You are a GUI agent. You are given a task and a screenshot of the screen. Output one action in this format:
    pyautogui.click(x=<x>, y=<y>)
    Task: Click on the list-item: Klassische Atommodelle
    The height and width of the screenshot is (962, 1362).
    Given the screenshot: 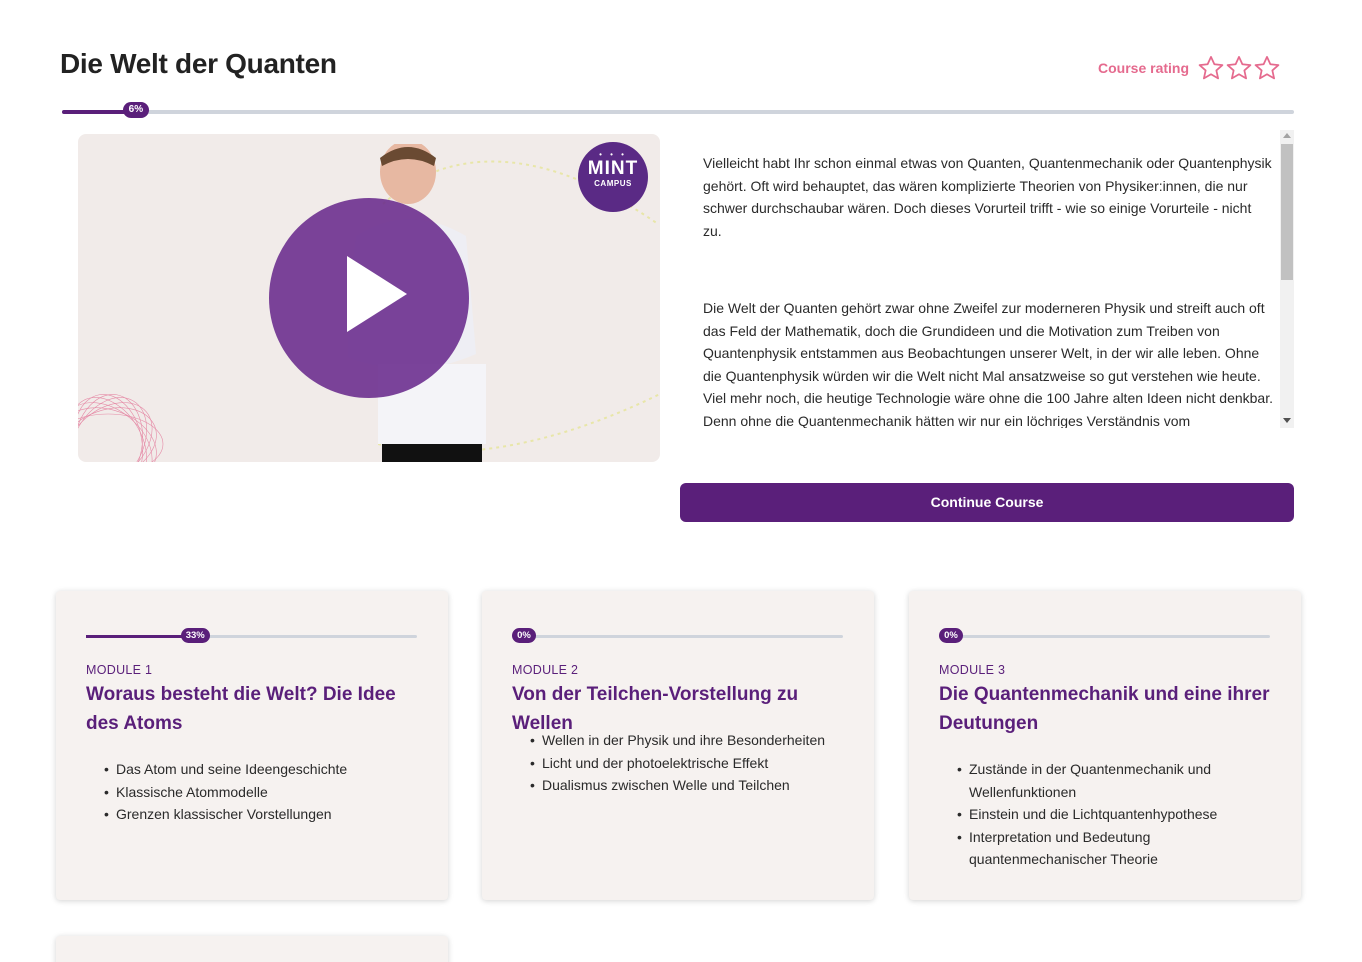 What is the action you would take?
    pyautogui.click(x=259, y=792)
    